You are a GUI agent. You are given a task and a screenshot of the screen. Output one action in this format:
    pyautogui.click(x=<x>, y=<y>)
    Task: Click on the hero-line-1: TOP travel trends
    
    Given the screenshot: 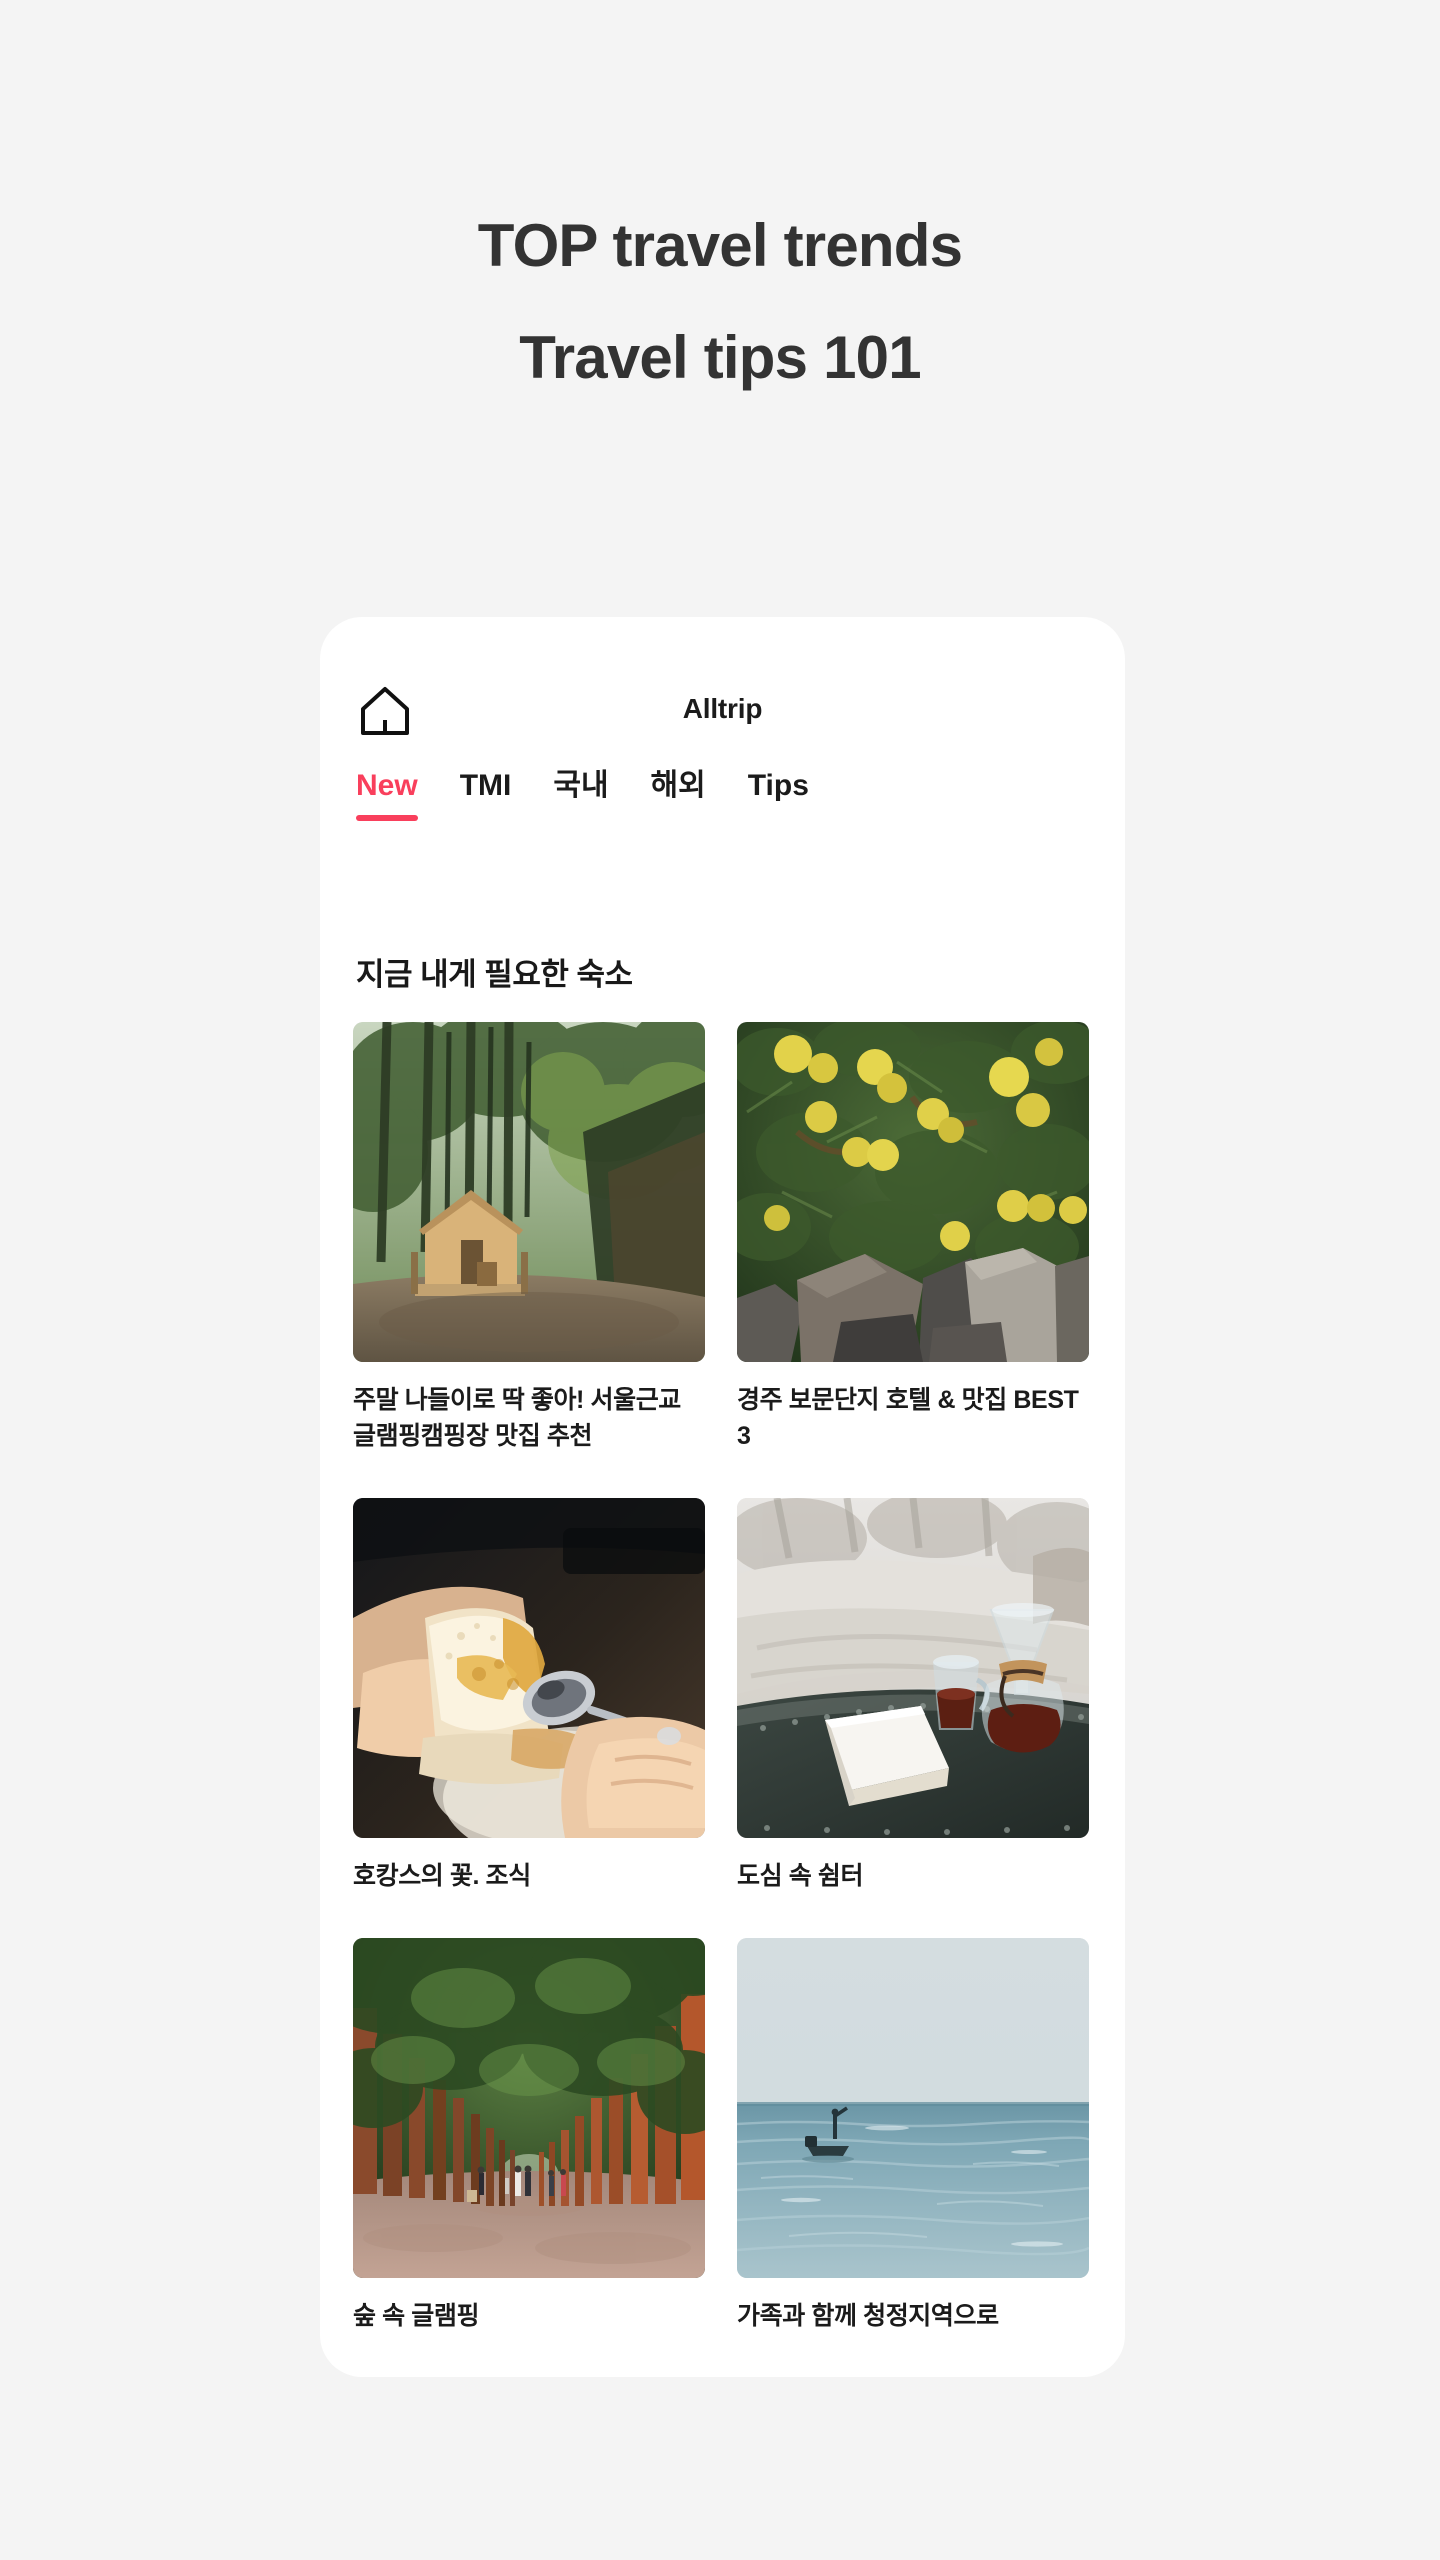 What is the action you would take?
    pyautogui.click(x=720, y=245)
    